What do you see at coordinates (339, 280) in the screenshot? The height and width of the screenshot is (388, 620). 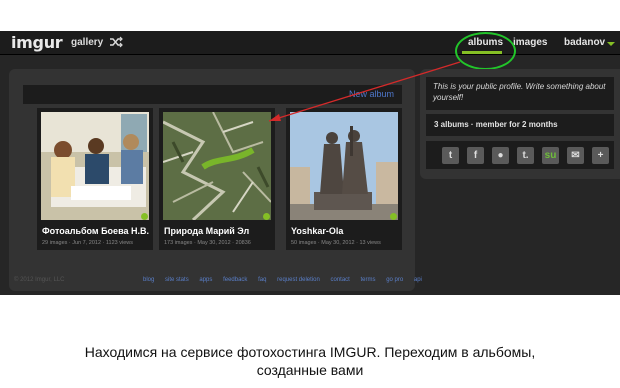 I see `footer-link-contact: contact` at bounding box center [339, 280].